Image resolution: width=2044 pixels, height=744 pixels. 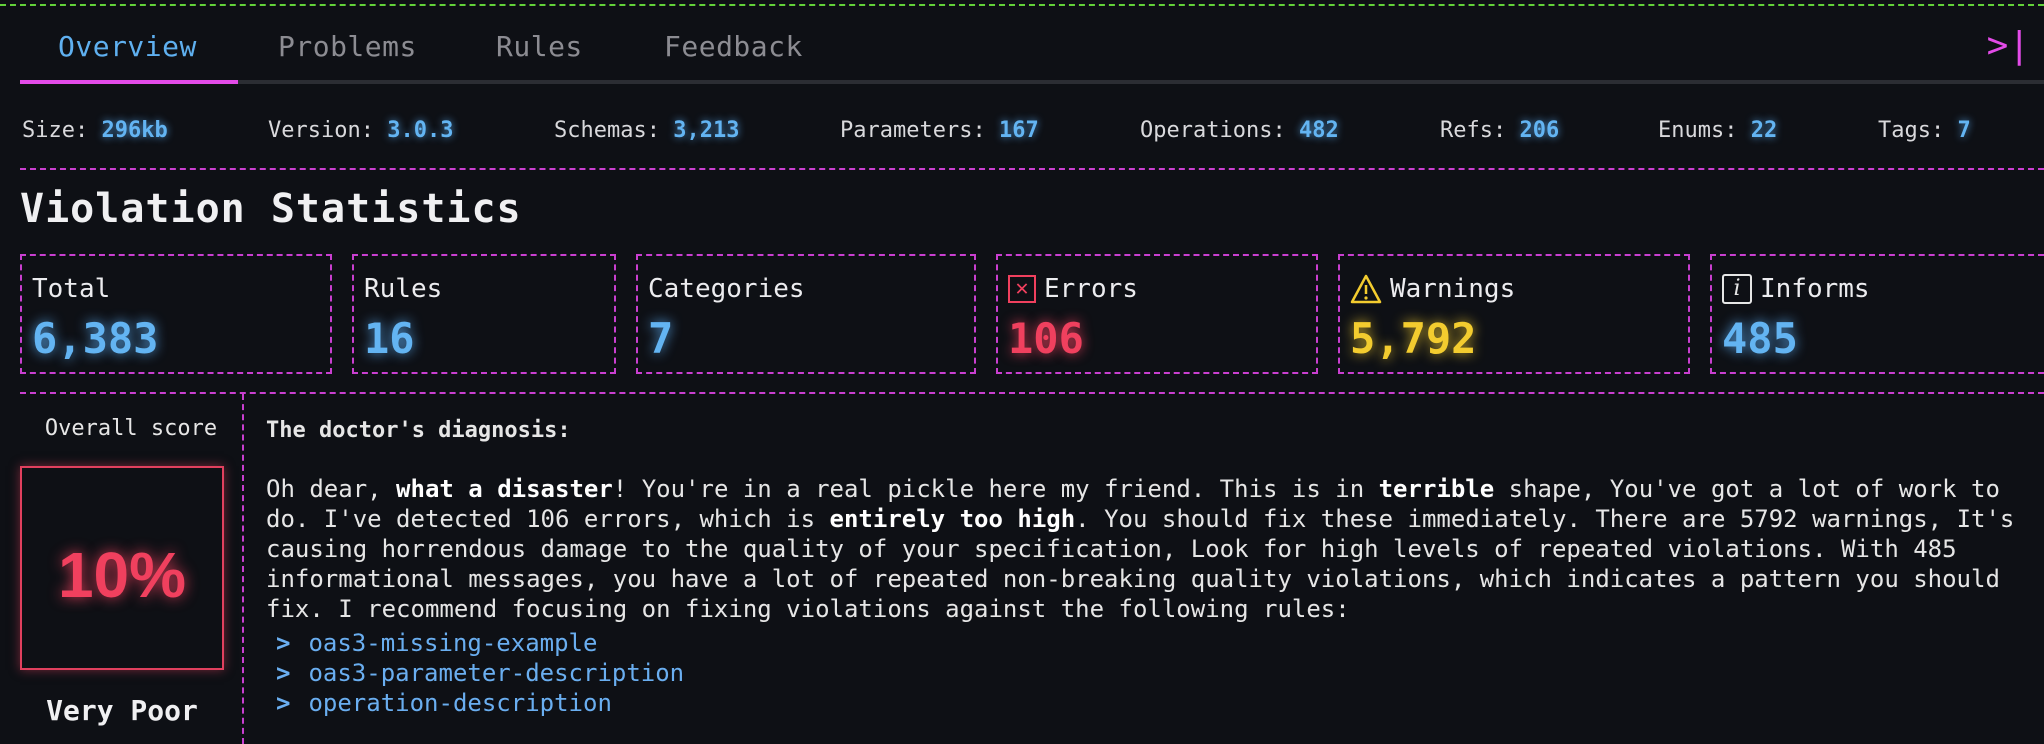 I want to click on tab-rules: Rules, so click(x=539, y=46).